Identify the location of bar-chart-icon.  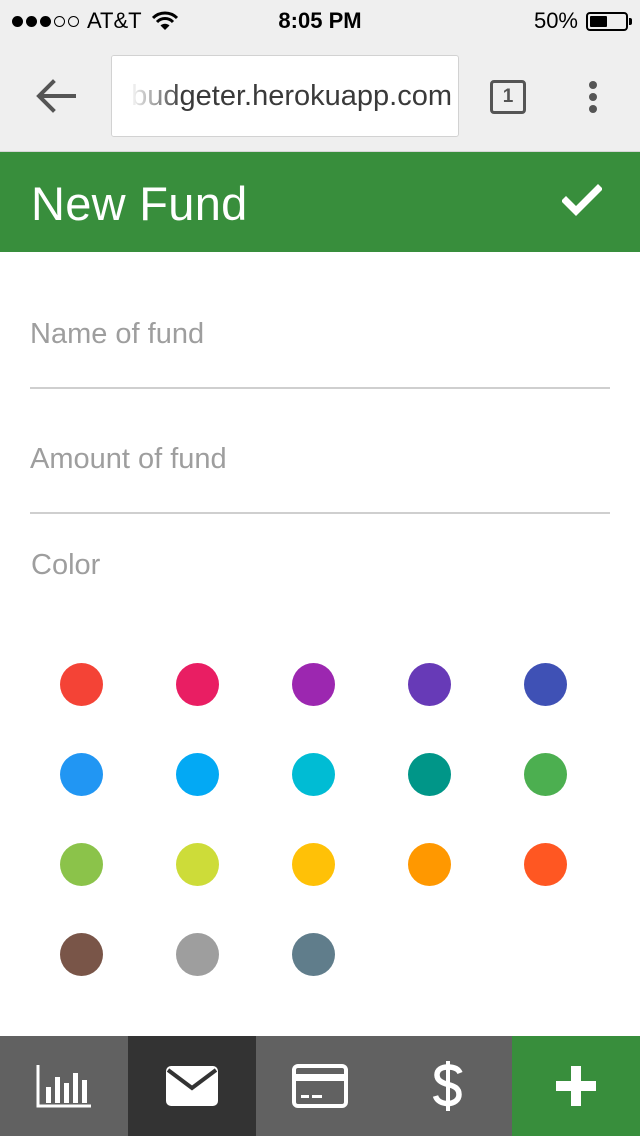
(63, 1086).